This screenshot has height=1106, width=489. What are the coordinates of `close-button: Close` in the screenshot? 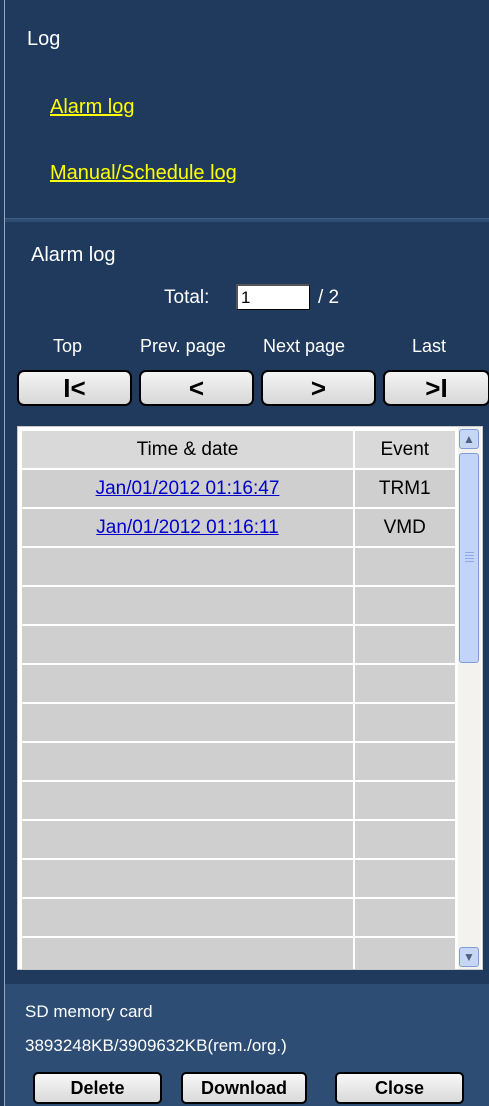 It's located at (399, 1088).